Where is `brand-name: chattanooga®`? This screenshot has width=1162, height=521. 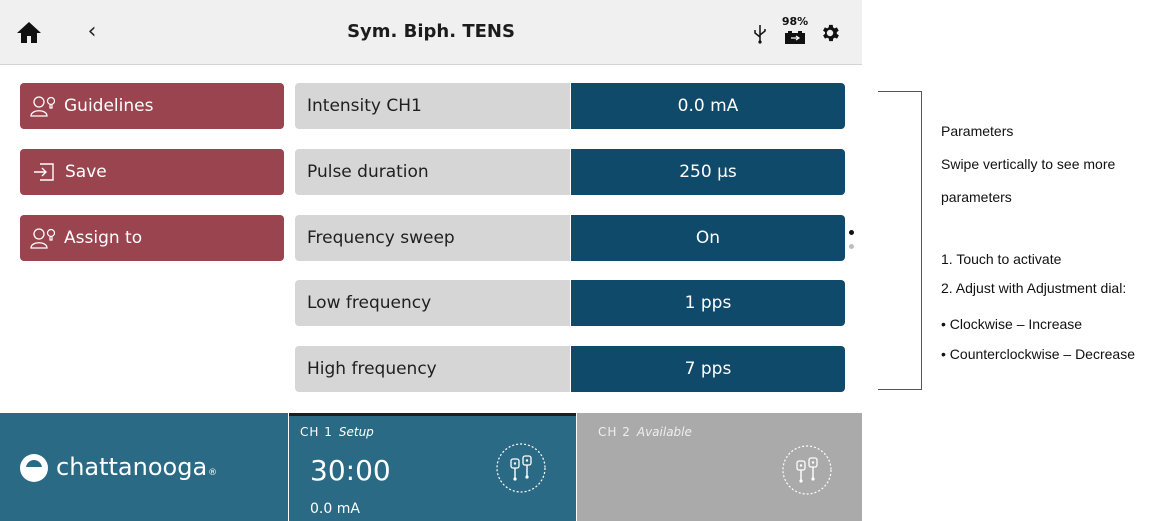
brand-name: chattanooga® is located at coordinates (137, 467).